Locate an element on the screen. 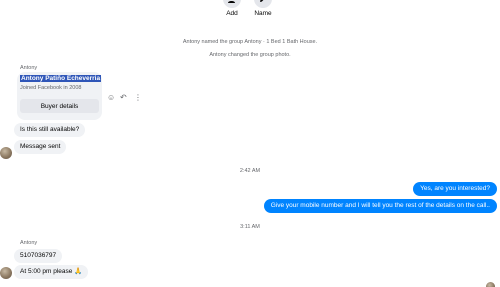 The image size is (500, 287). incoming-message: At 5:00 pm please 🙏 is located at coordinates (51, 272).